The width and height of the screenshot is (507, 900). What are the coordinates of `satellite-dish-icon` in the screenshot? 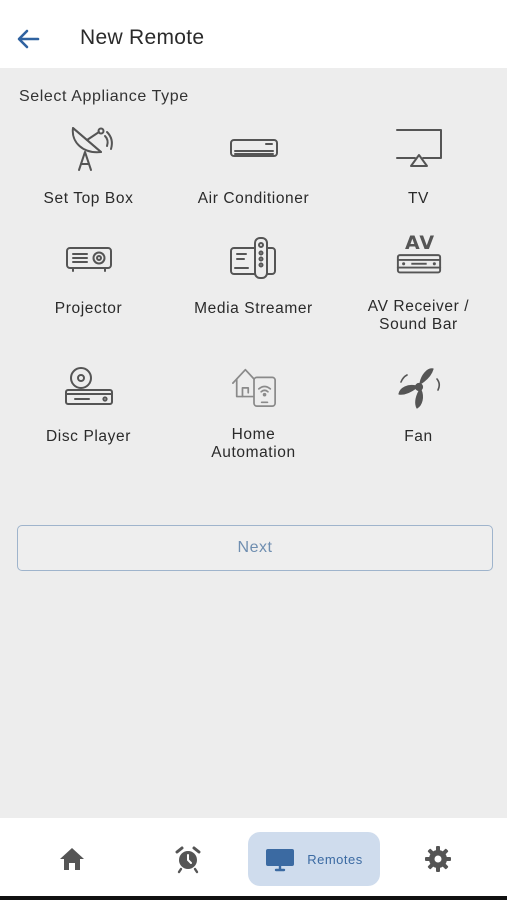 It's located at (92, 149).